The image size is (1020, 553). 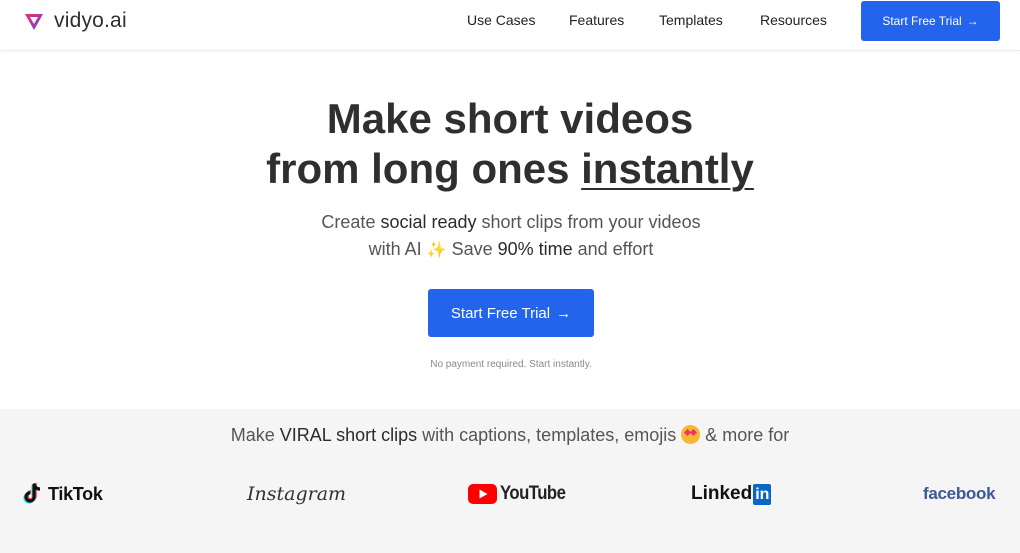 I want to click on hero-title-line2: from long ones instantly, so click(x=510, y=169).